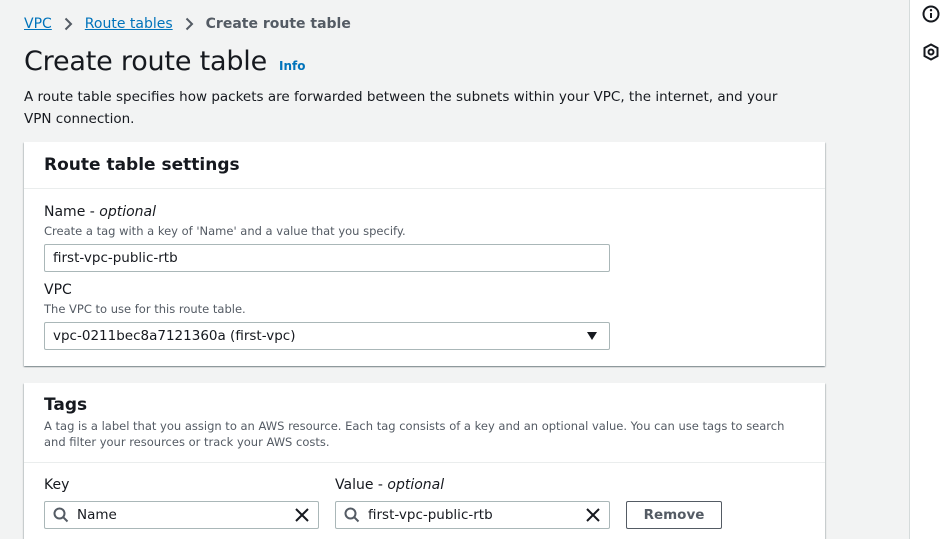 This screenshot has height=539, width=950. I want to click on breadcrumb-vpc-link: VPC, so click(38, 24).